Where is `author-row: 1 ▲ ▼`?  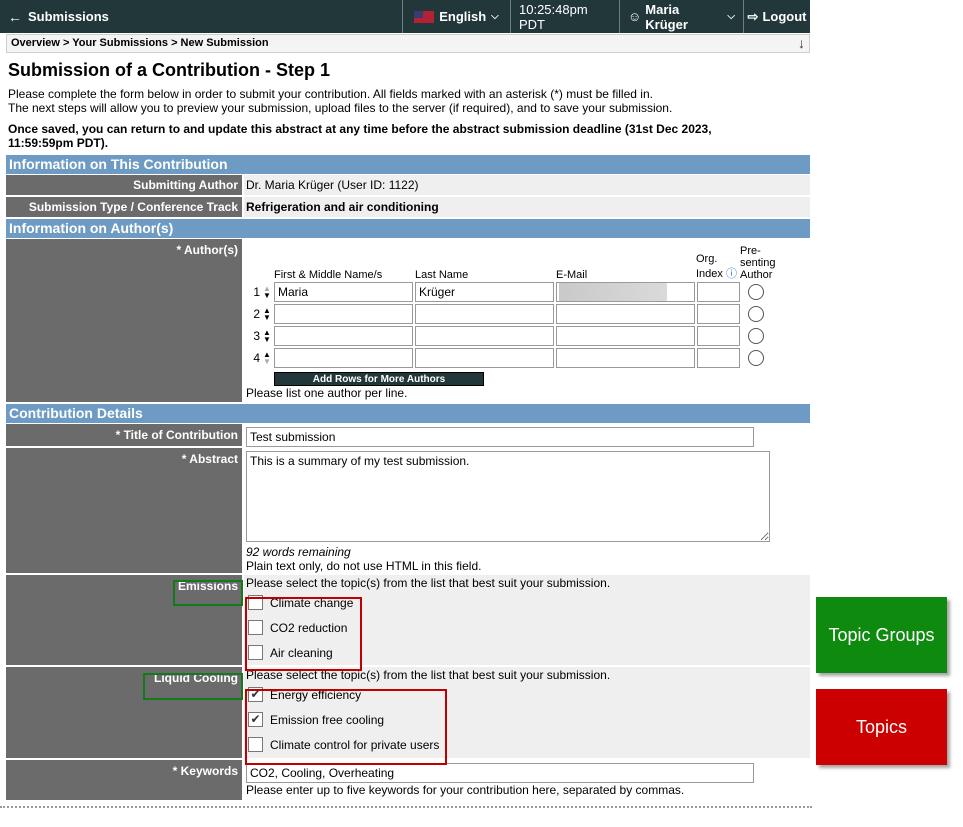
author-row: 1 ▲ ▼ is located at coordinates (527, 292).